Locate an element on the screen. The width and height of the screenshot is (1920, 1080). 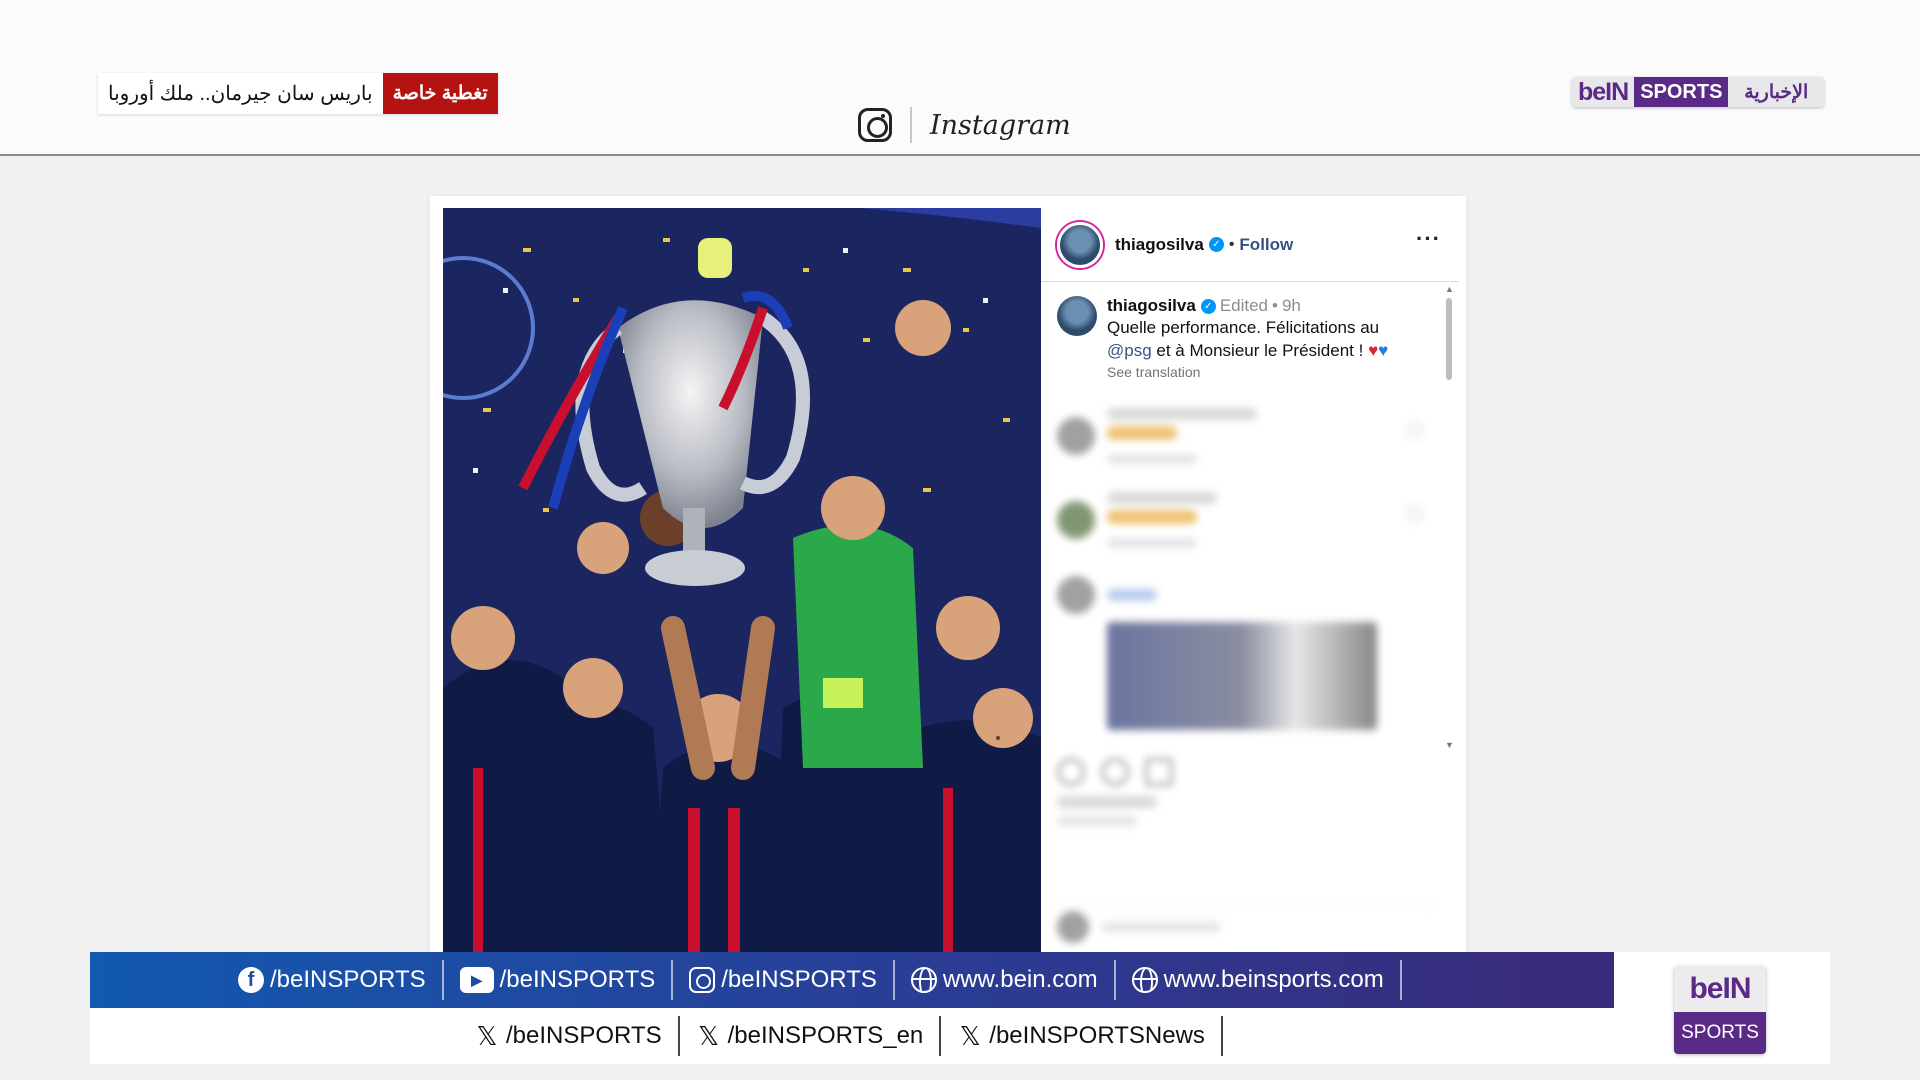
x-handle: /beINSPORTS_en is located at coordinates (825, 1035).